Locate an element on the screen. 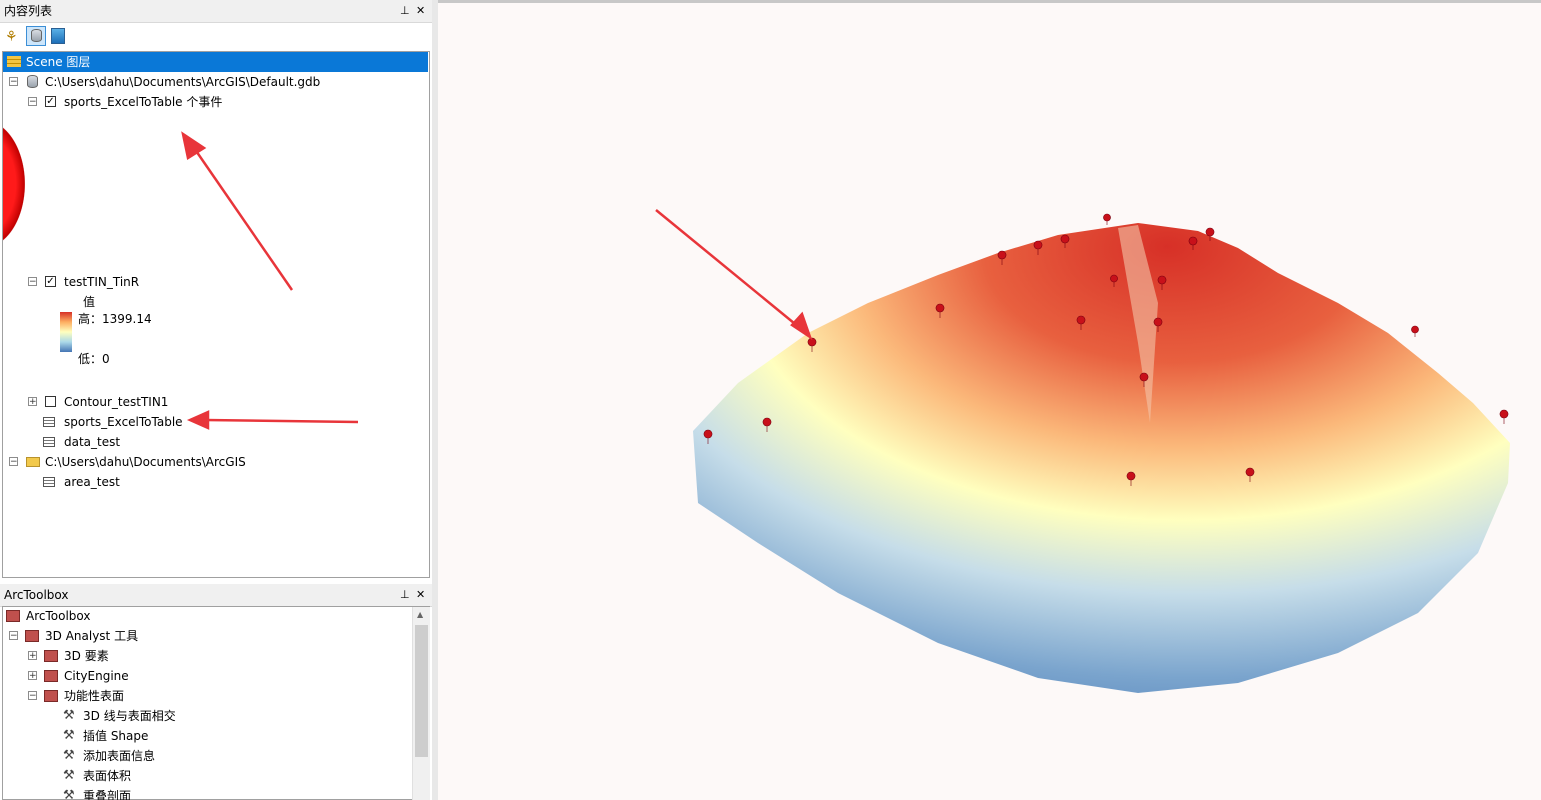  tree-row-label: C:\Users\dahu\Documents\ArcGIS is located at coordinates (145, 462).